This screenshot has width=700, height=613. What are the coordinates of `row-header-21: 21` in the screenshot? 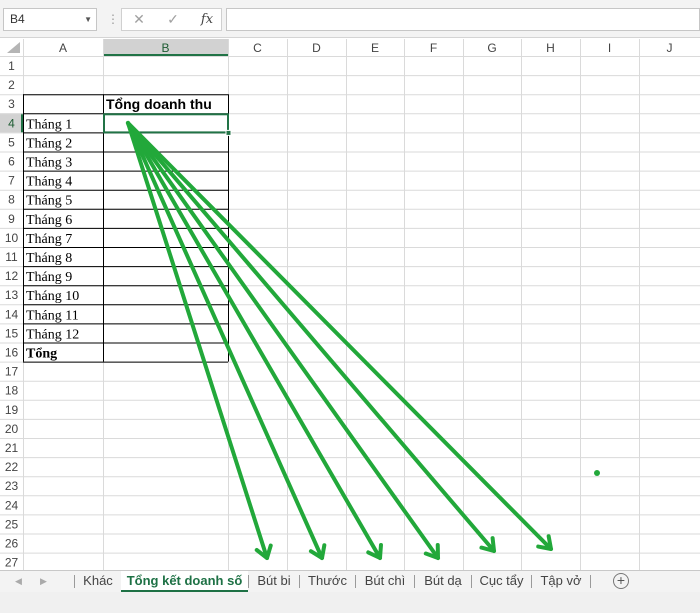 It's located at (12, 448).